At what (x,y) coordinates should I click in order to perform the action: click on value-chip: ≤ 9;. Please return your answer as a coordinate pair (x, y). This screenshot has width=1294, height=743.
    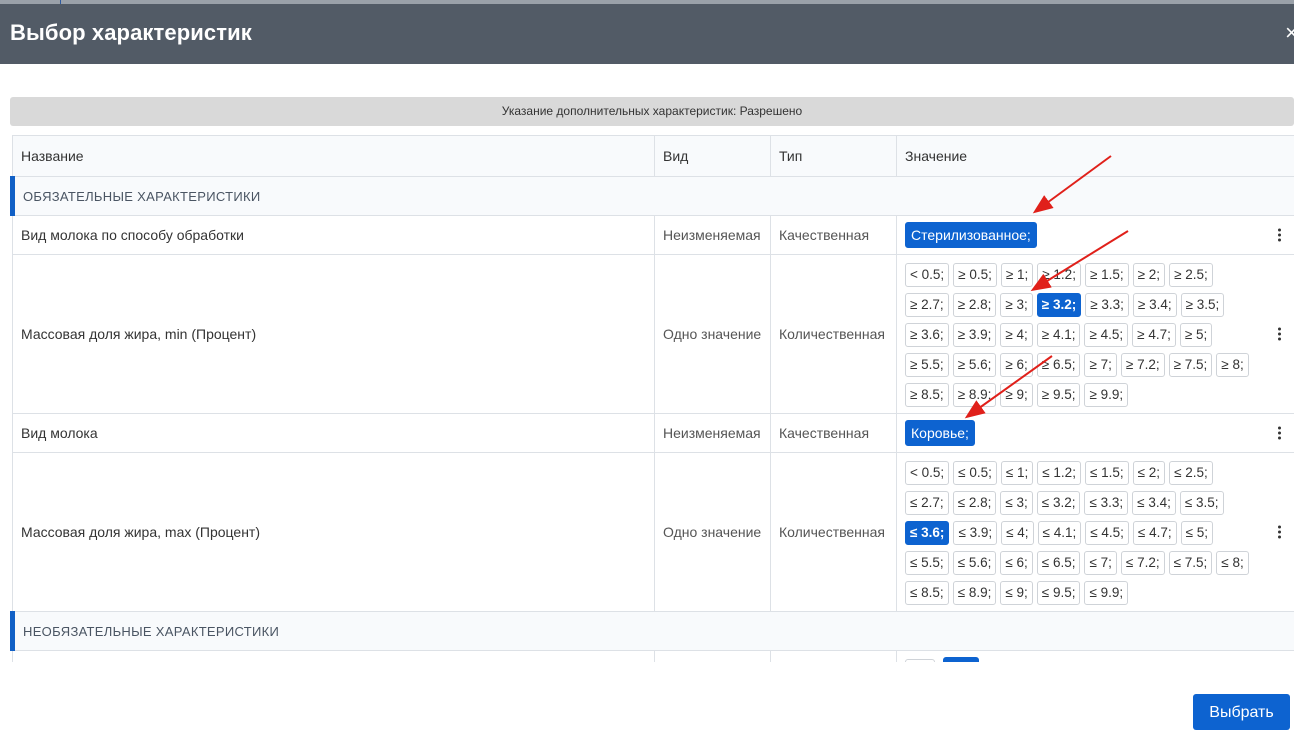
    Looking at the image, I should click on (1016, 592).